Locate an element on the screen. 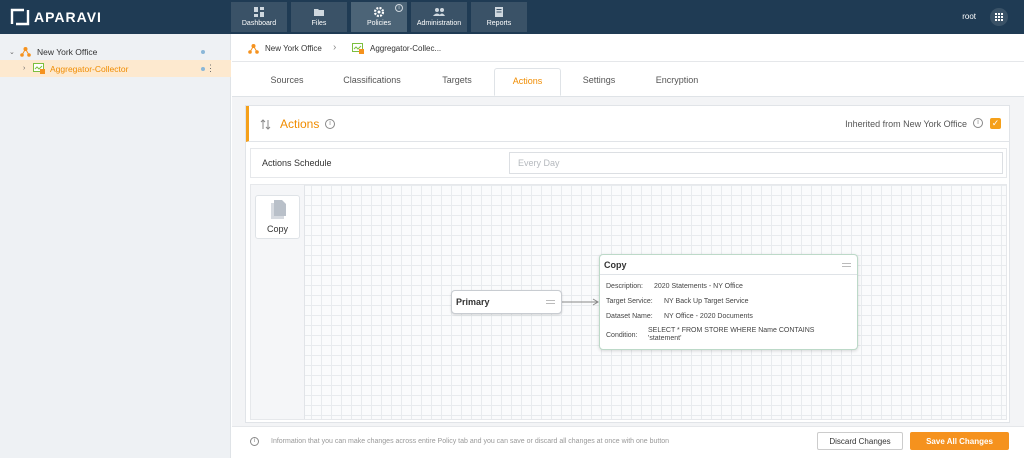  nav-administration: Administration is located at coordinates (439, 17).